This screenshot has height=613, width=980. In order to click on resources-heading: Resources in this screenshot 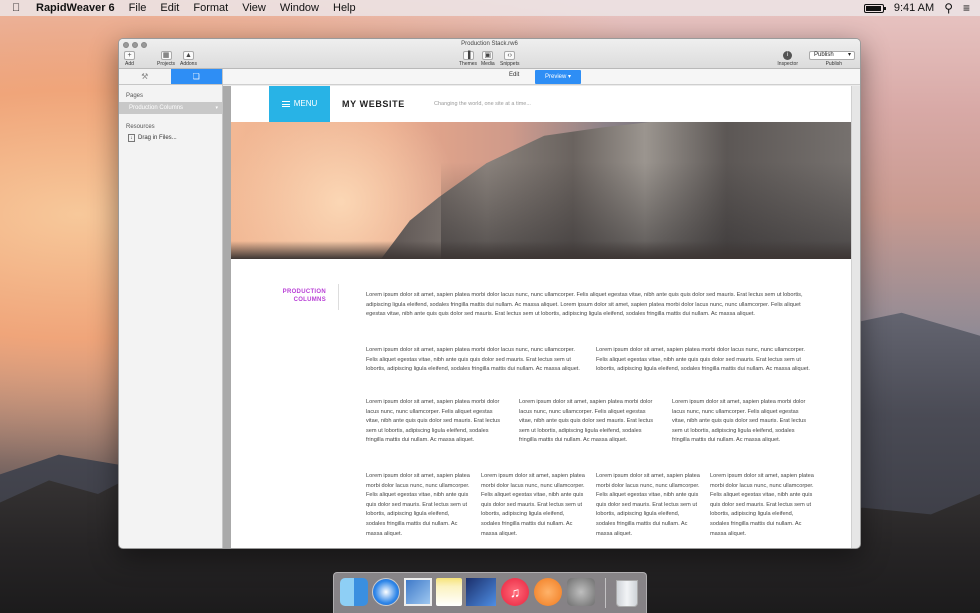, I will do `click(140, 127)`.